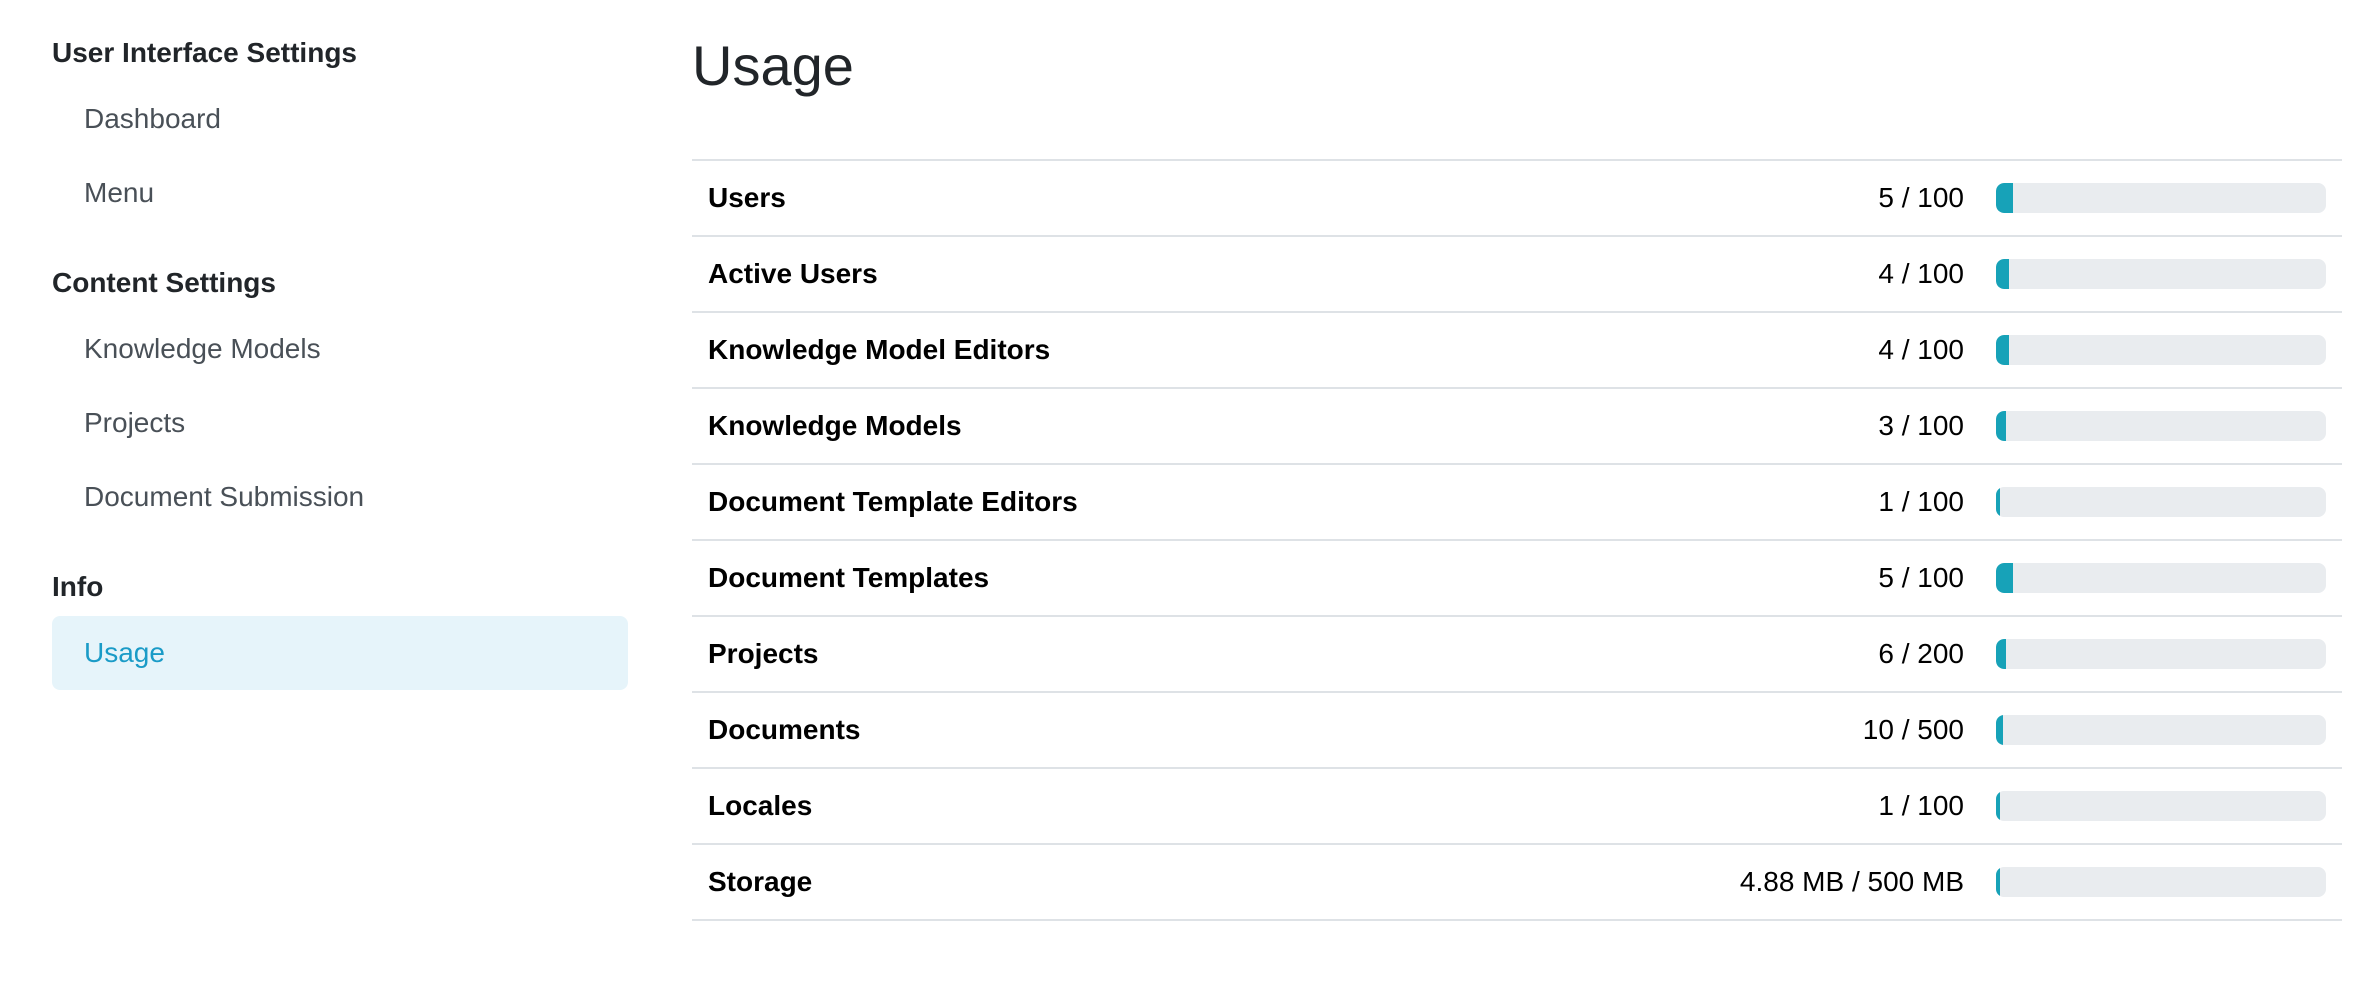  What do you see at coordinates (340, 653) in the screenshot?
I see `sidebar-item-usage: Usage` at bounding box center [340, 653].